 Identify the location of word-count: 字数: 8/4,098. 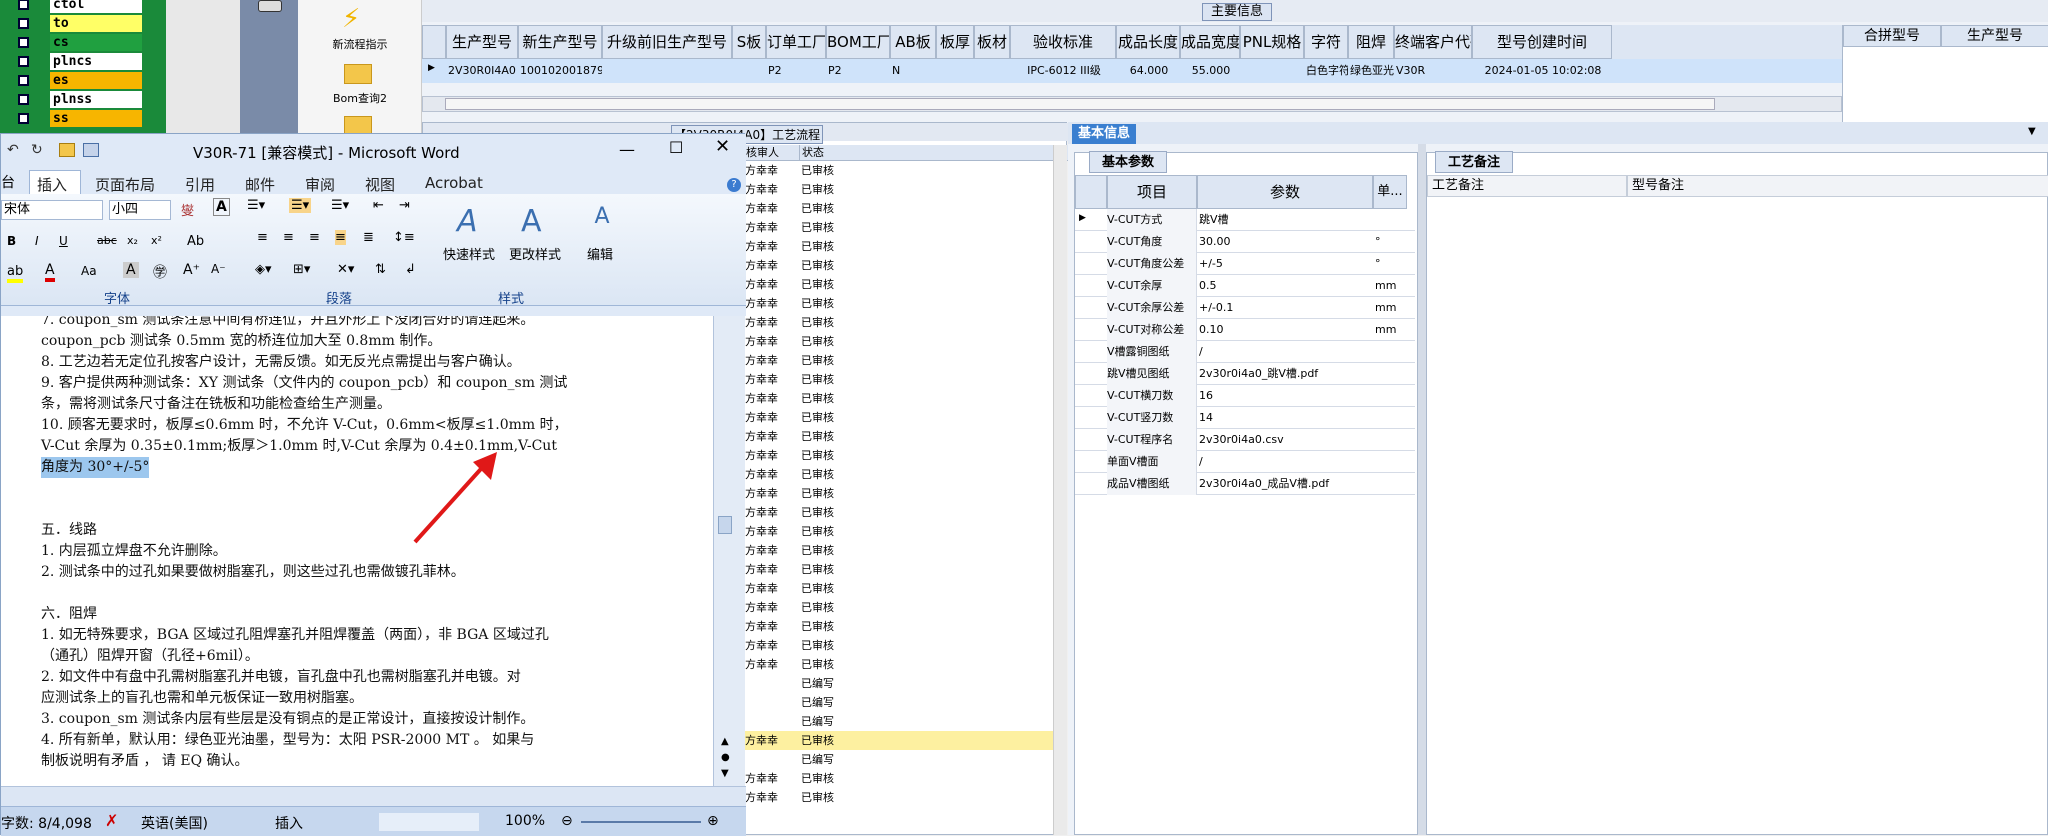
(46, 823).